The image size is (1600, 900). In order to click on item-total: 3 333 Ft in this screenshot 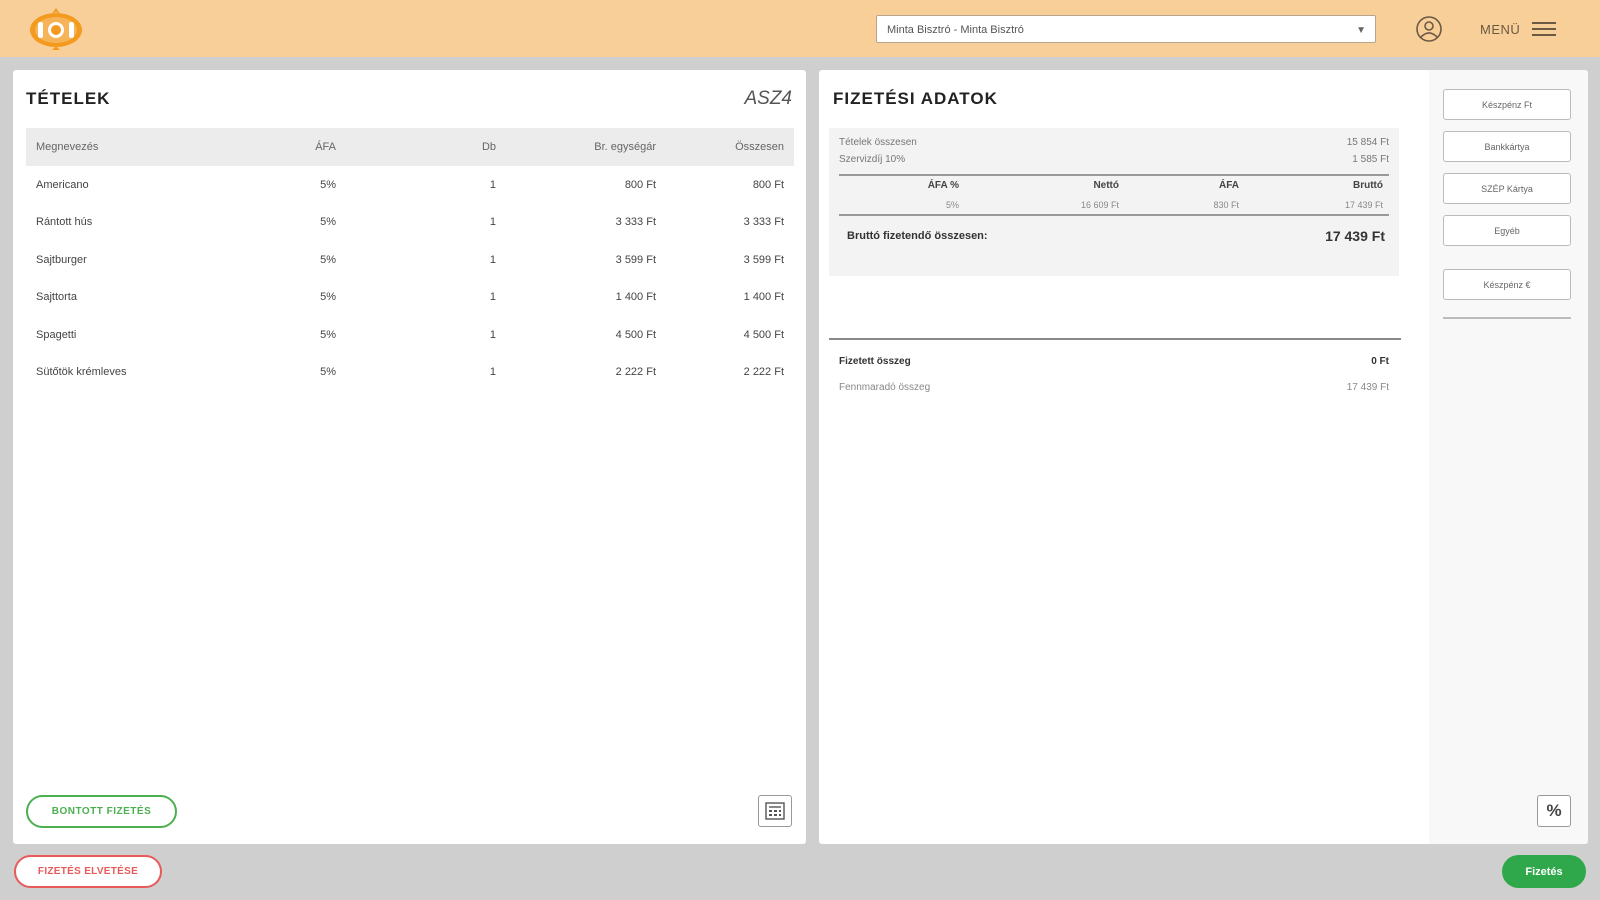, I will do `click(763, 222)`.